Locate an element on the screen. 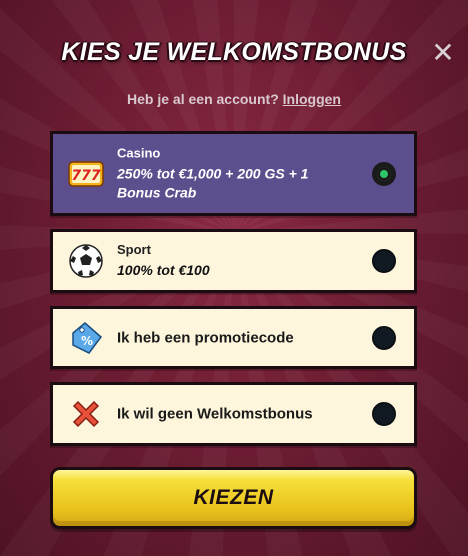  option-description: 100% tot €100 is located at coordinates (163, 270).